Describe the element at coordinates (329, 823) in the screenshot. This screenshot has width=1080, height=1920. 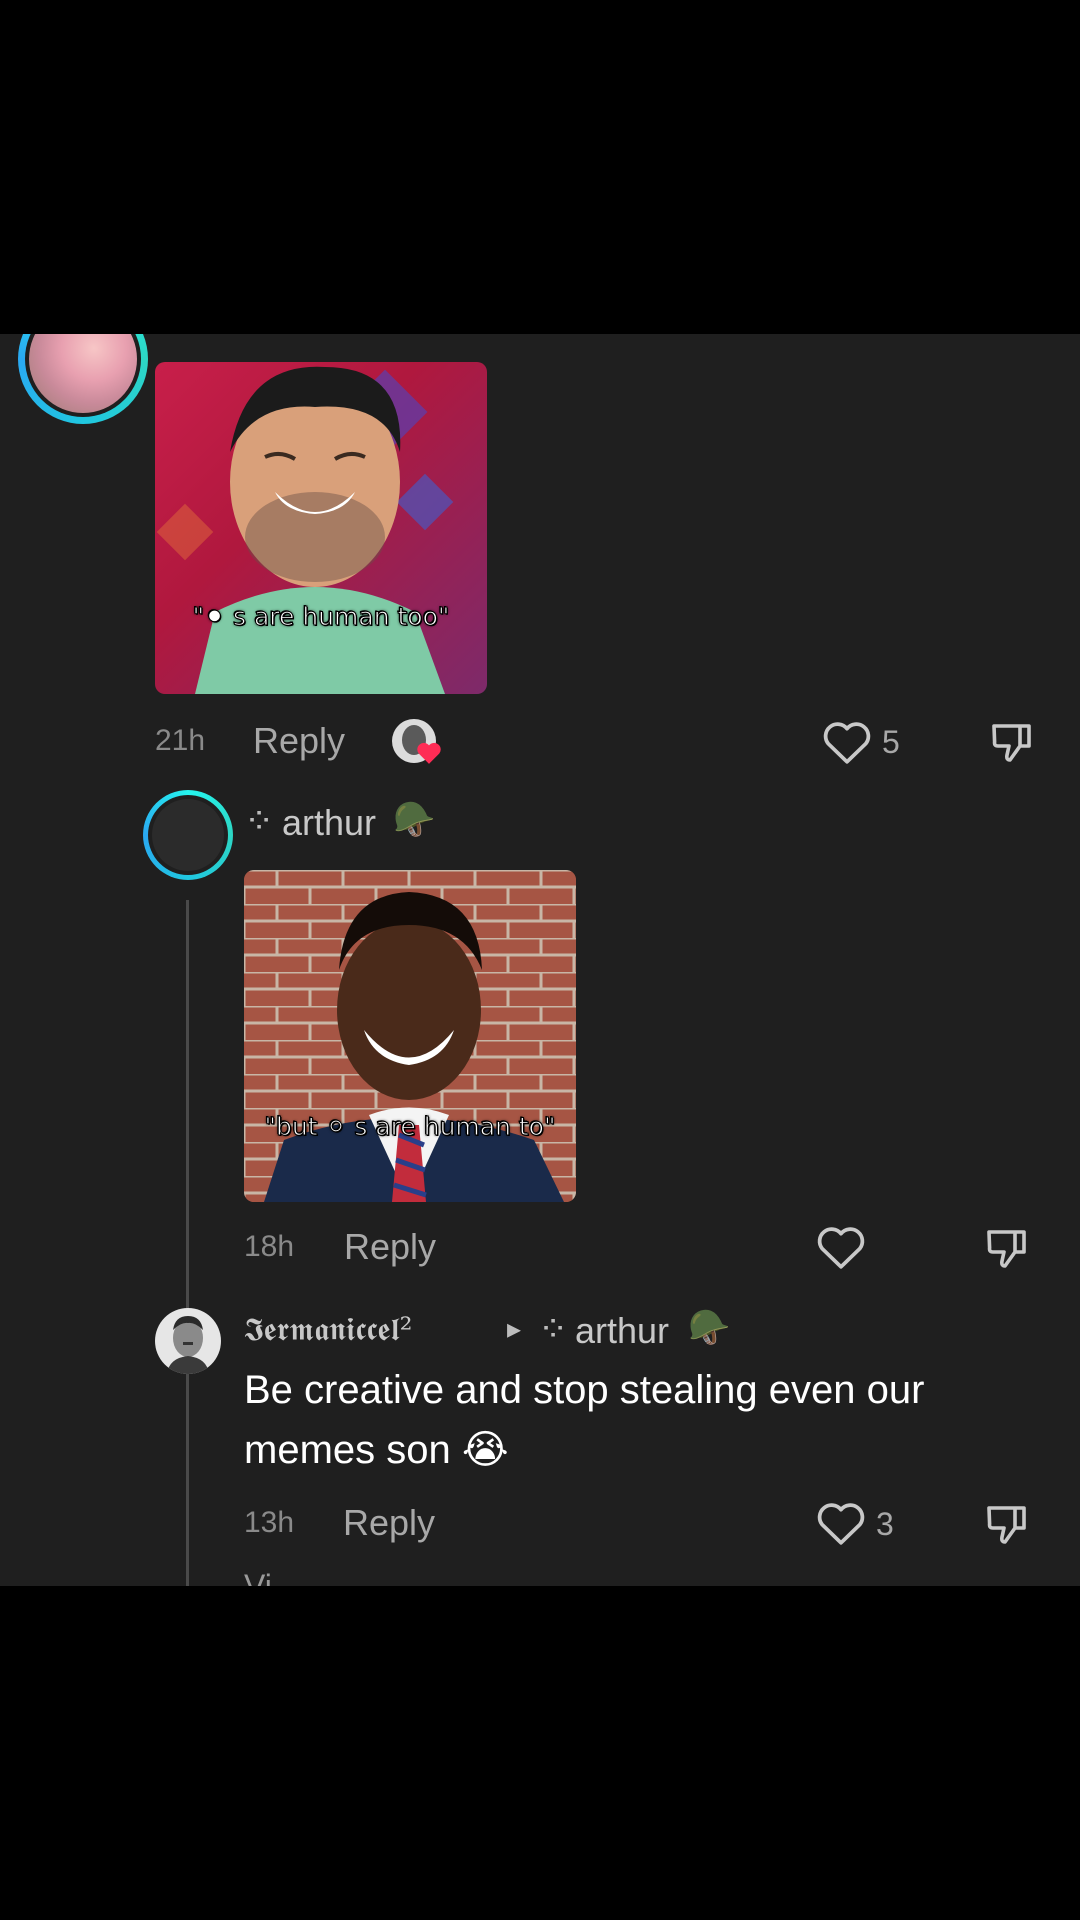
I see `arthur-username: arthur` at that location.